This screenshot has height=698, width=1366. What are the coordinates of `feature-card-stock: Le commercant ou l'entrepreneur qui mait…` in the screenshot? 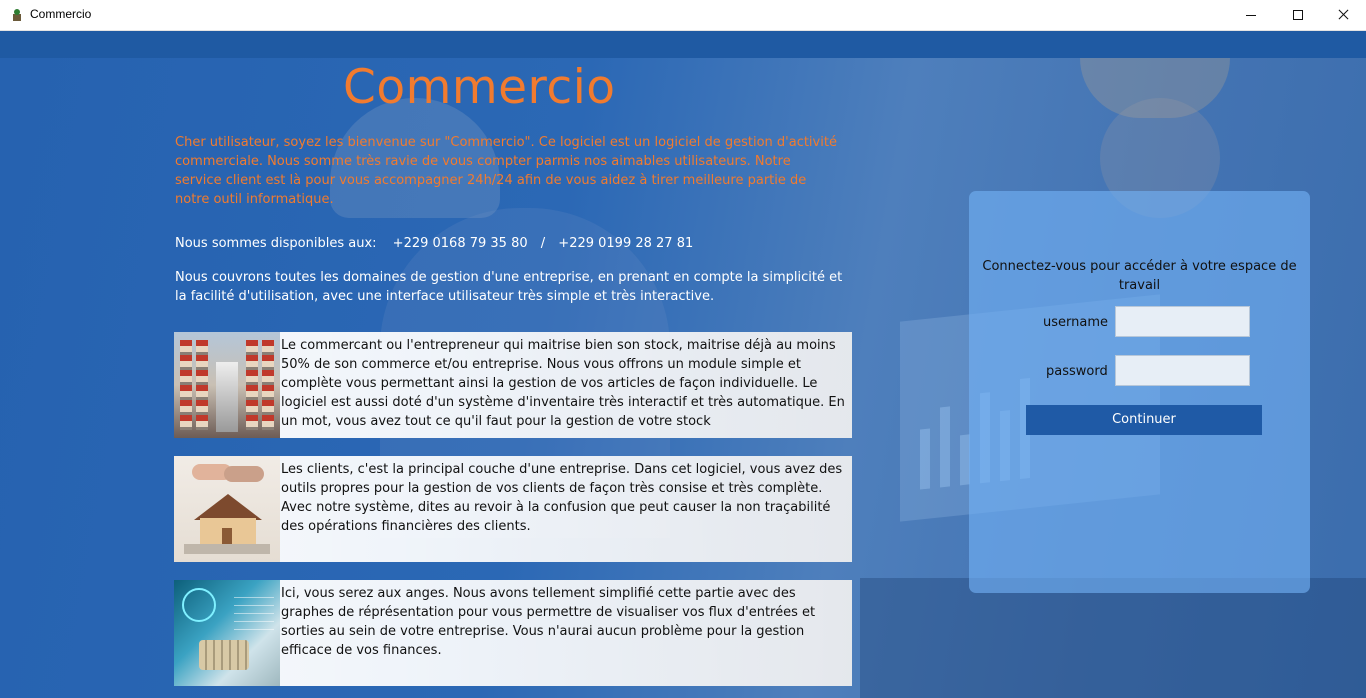 It's located at (513, 385).